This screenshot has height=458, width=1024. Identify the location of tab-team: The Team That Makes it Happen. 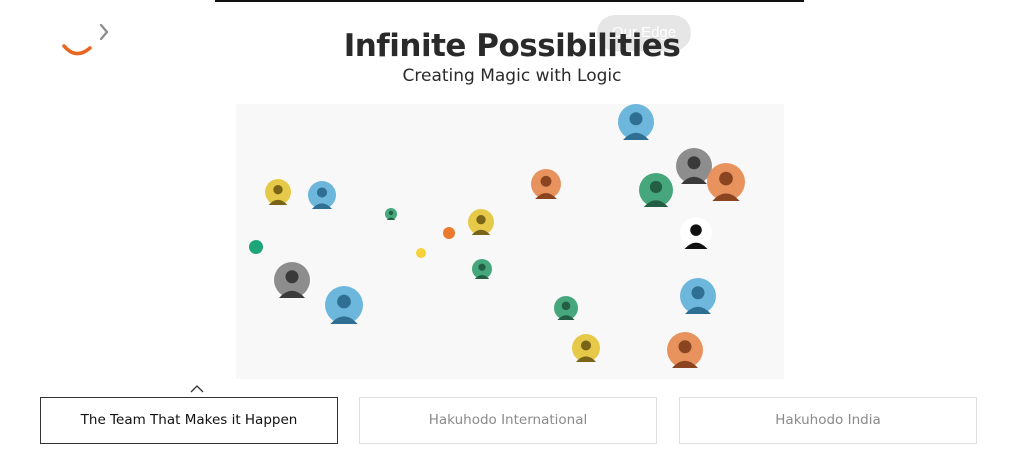
(189, 420).